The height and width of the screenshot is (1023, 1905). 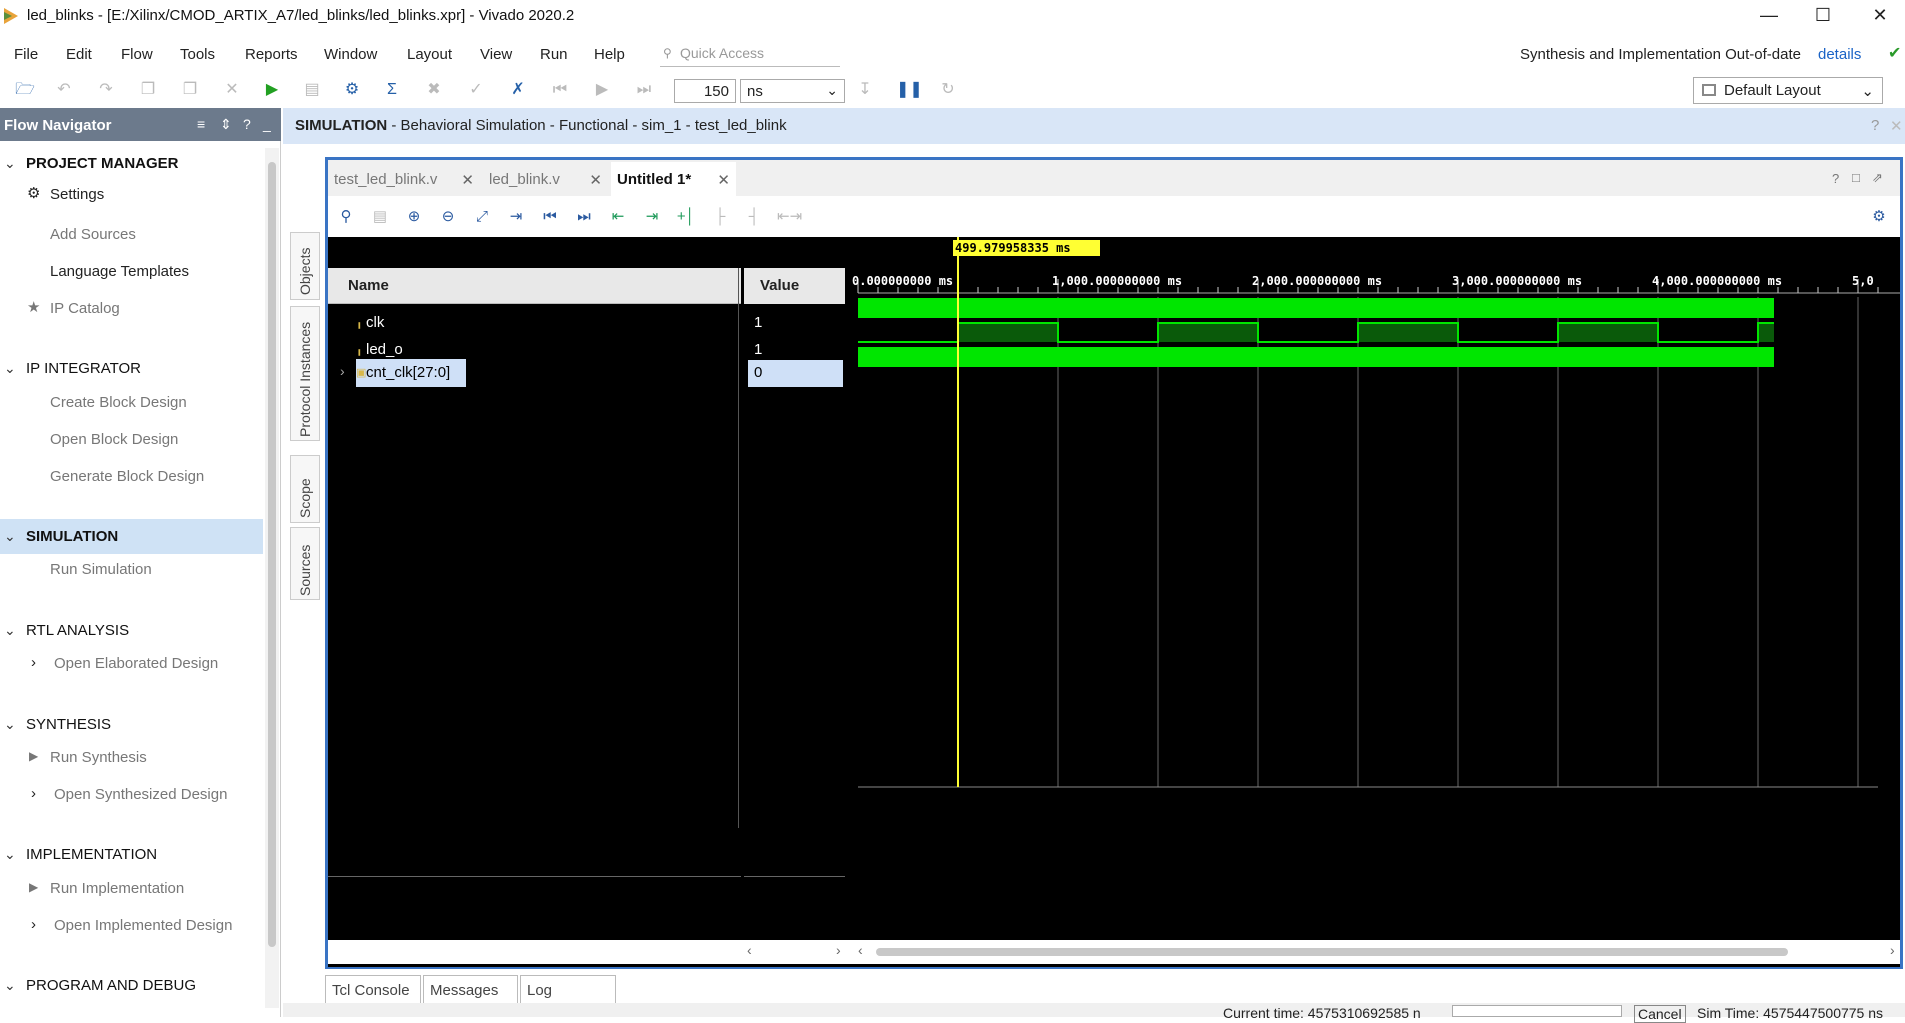 What do you see at coordinates (68, 724) in the screenshot?
I see `section-synthesis: SYNTHESIS` at bounding box center [68, 724].